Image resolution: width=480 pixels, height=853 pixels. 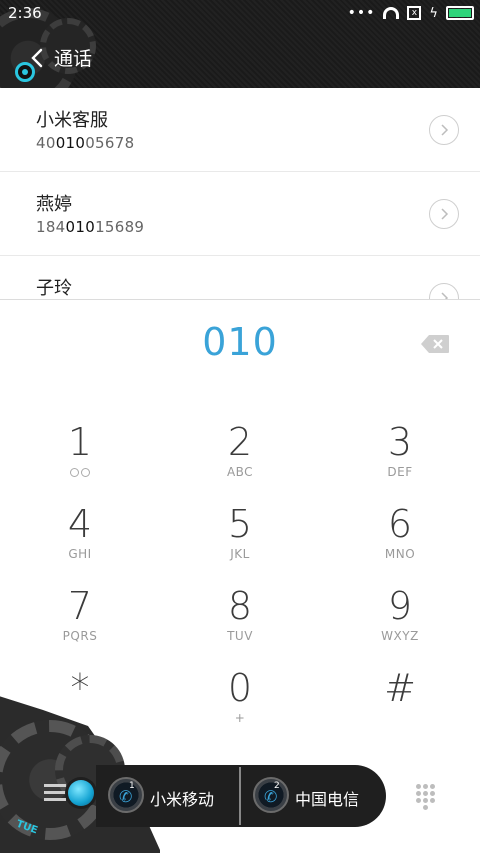 I want to click on key-4: 4 GHI, so click(x=80, y=544).